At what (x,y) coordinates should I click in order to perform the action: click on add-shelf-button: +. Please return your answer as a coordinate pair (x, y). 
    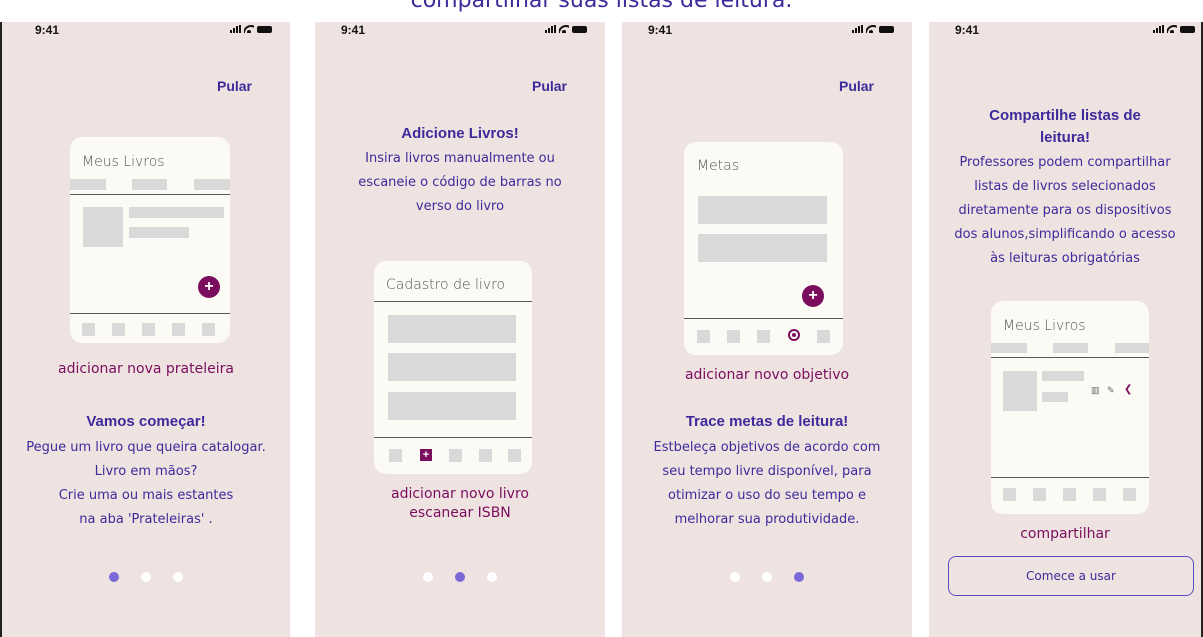
    Looking at the image, I should click on (209, 287).